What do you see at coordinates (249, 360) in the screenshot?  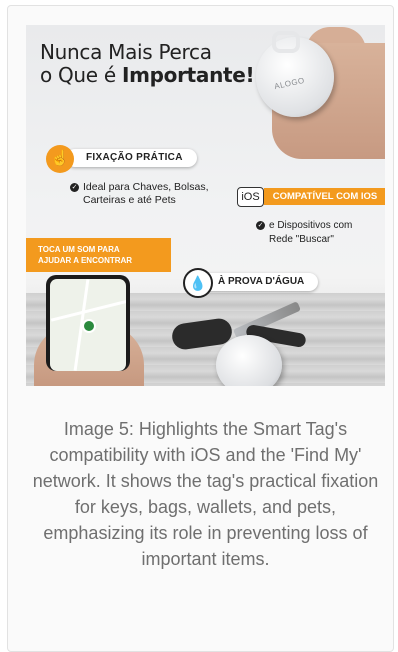 I see `smart-tag-on-keys` at bounding box center [249, 360].